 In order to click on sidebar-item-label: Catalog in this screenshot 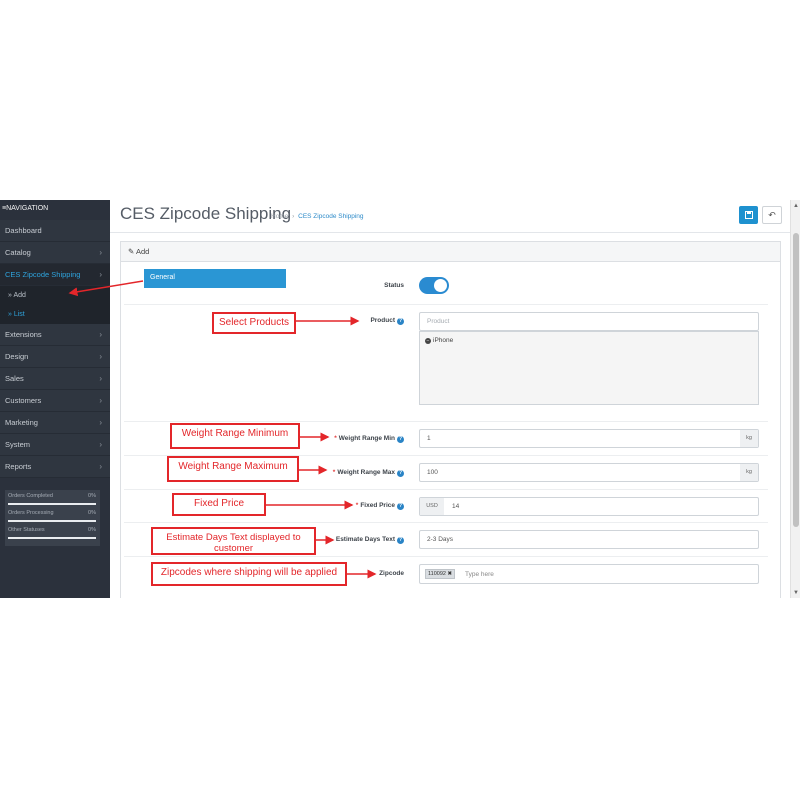, I will do `click(18, 252)`.